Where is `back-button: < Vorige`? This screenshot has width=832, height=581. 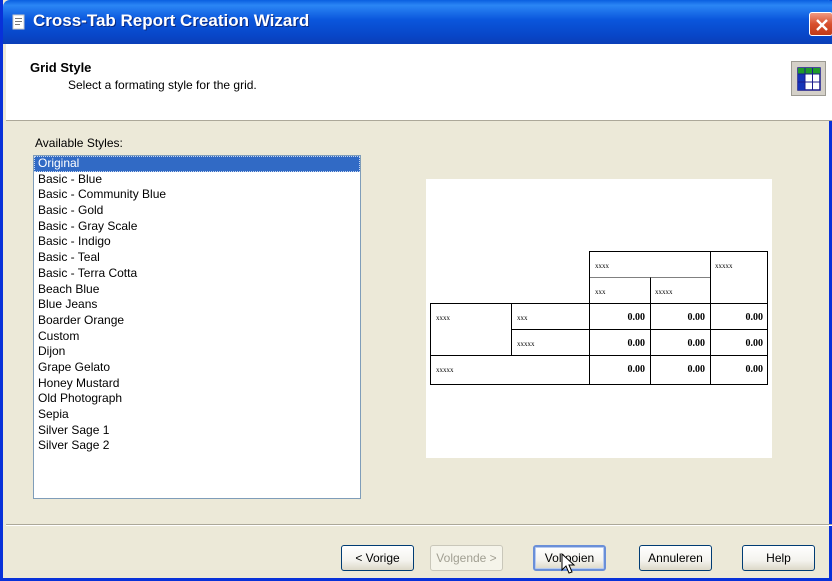
back-button: < Vorige is located at coordinates (377, 558).